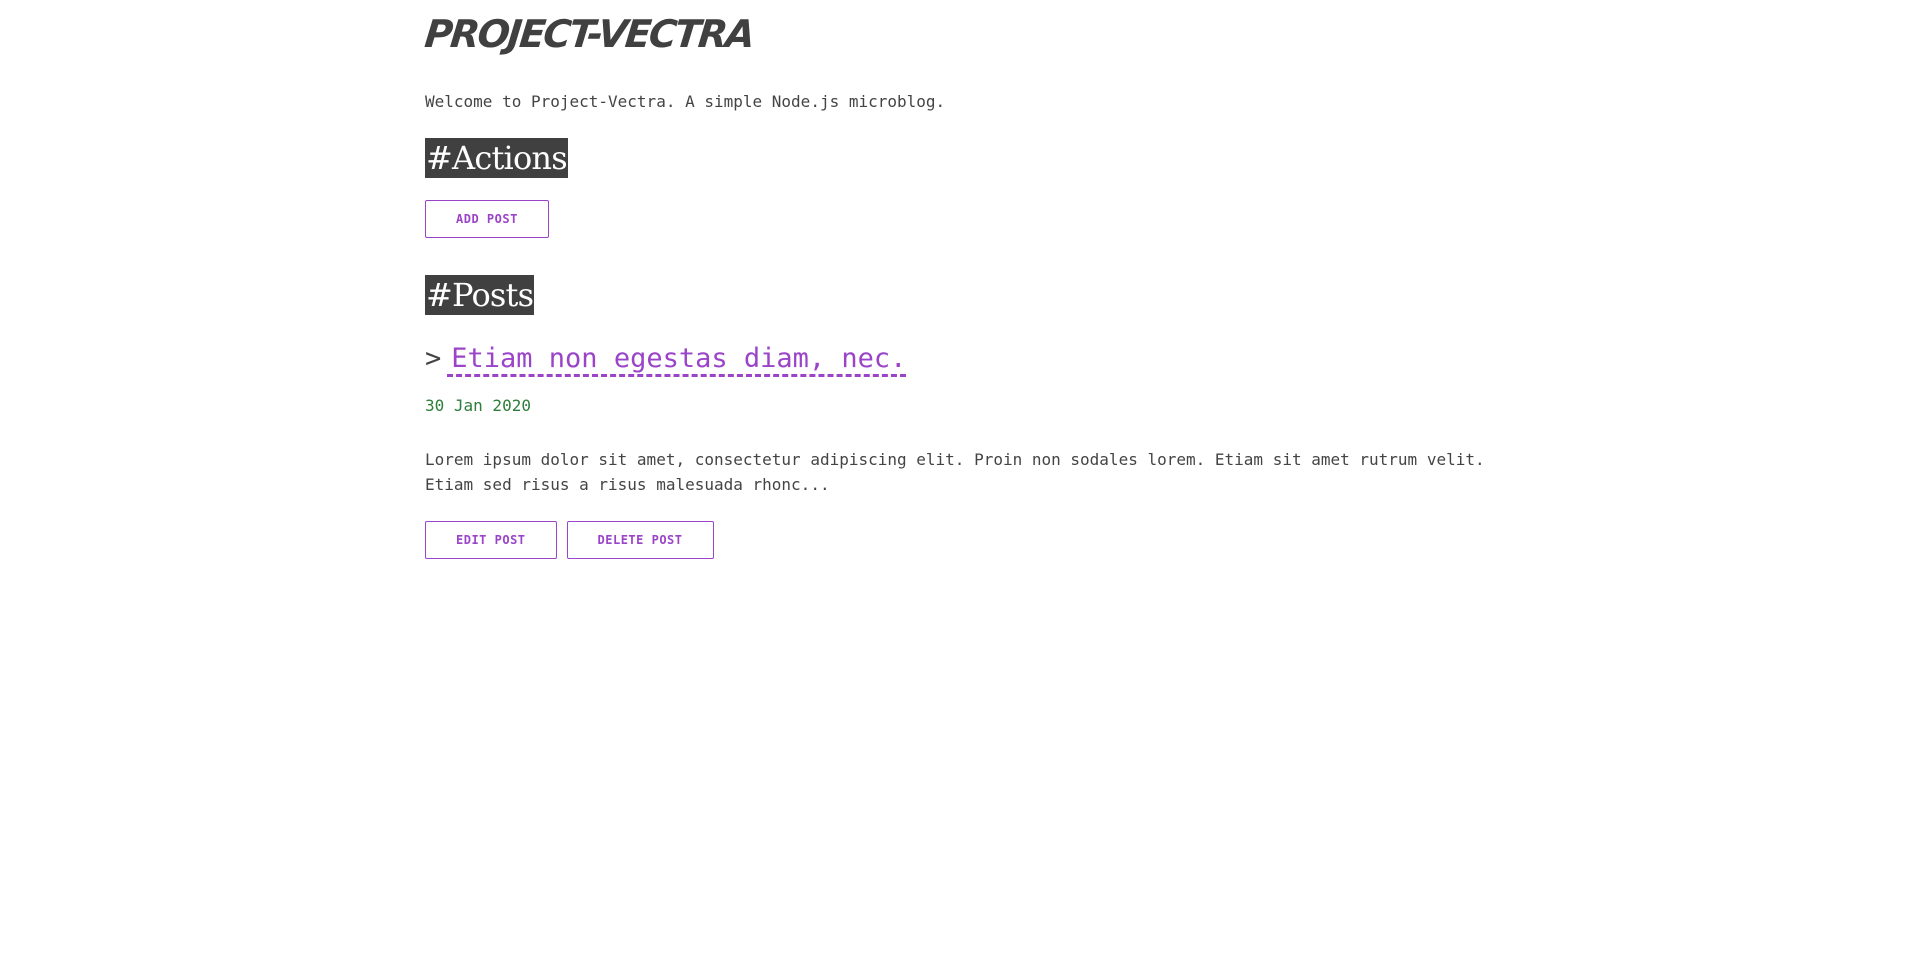 The image size is (1920, 966). I want to click on post-title-link: Etiam non egestas diam, nec., so click(677, 360).